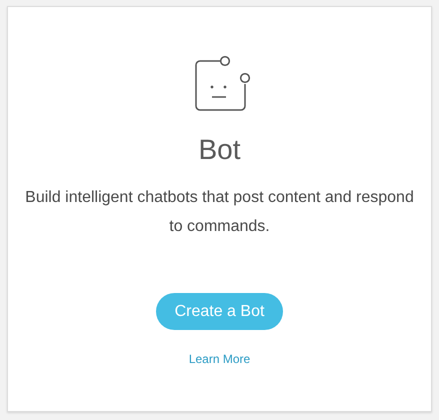 The height and width of the screenshot is (420, 439). What do you see at coordinates (220, 311) in the screenshot?
I see `create-bot-button: Create a Bot` at bounding box center [220, 311].